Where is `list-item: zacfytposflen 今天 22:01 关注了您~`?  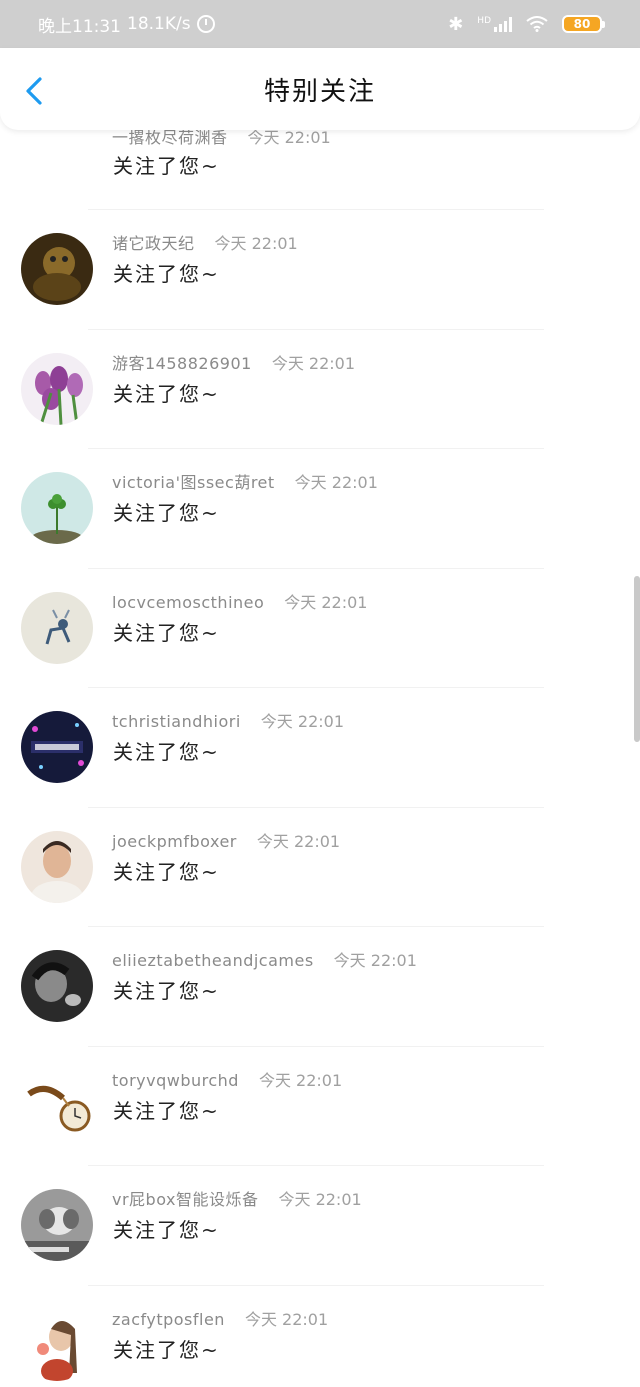
list-item: zacfytposflen 今天 22:01 关注了您~ is located at coordinates (320, 1336).